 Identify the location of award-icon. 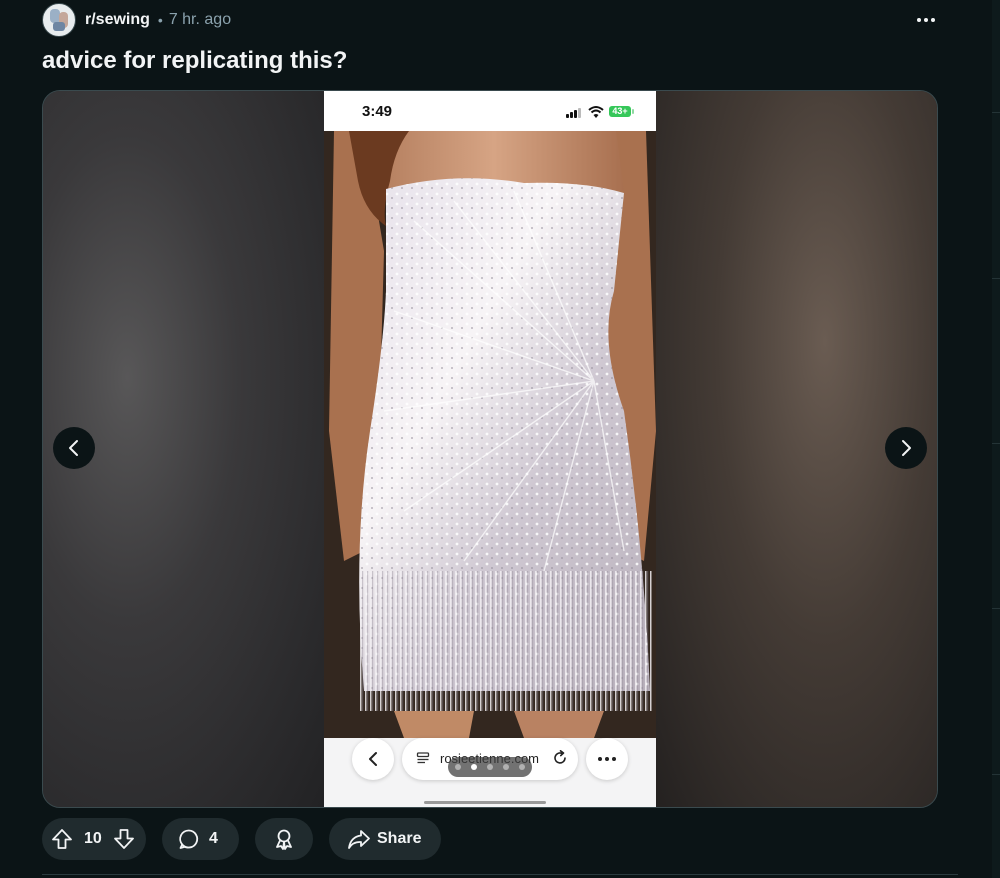
(284, 839).